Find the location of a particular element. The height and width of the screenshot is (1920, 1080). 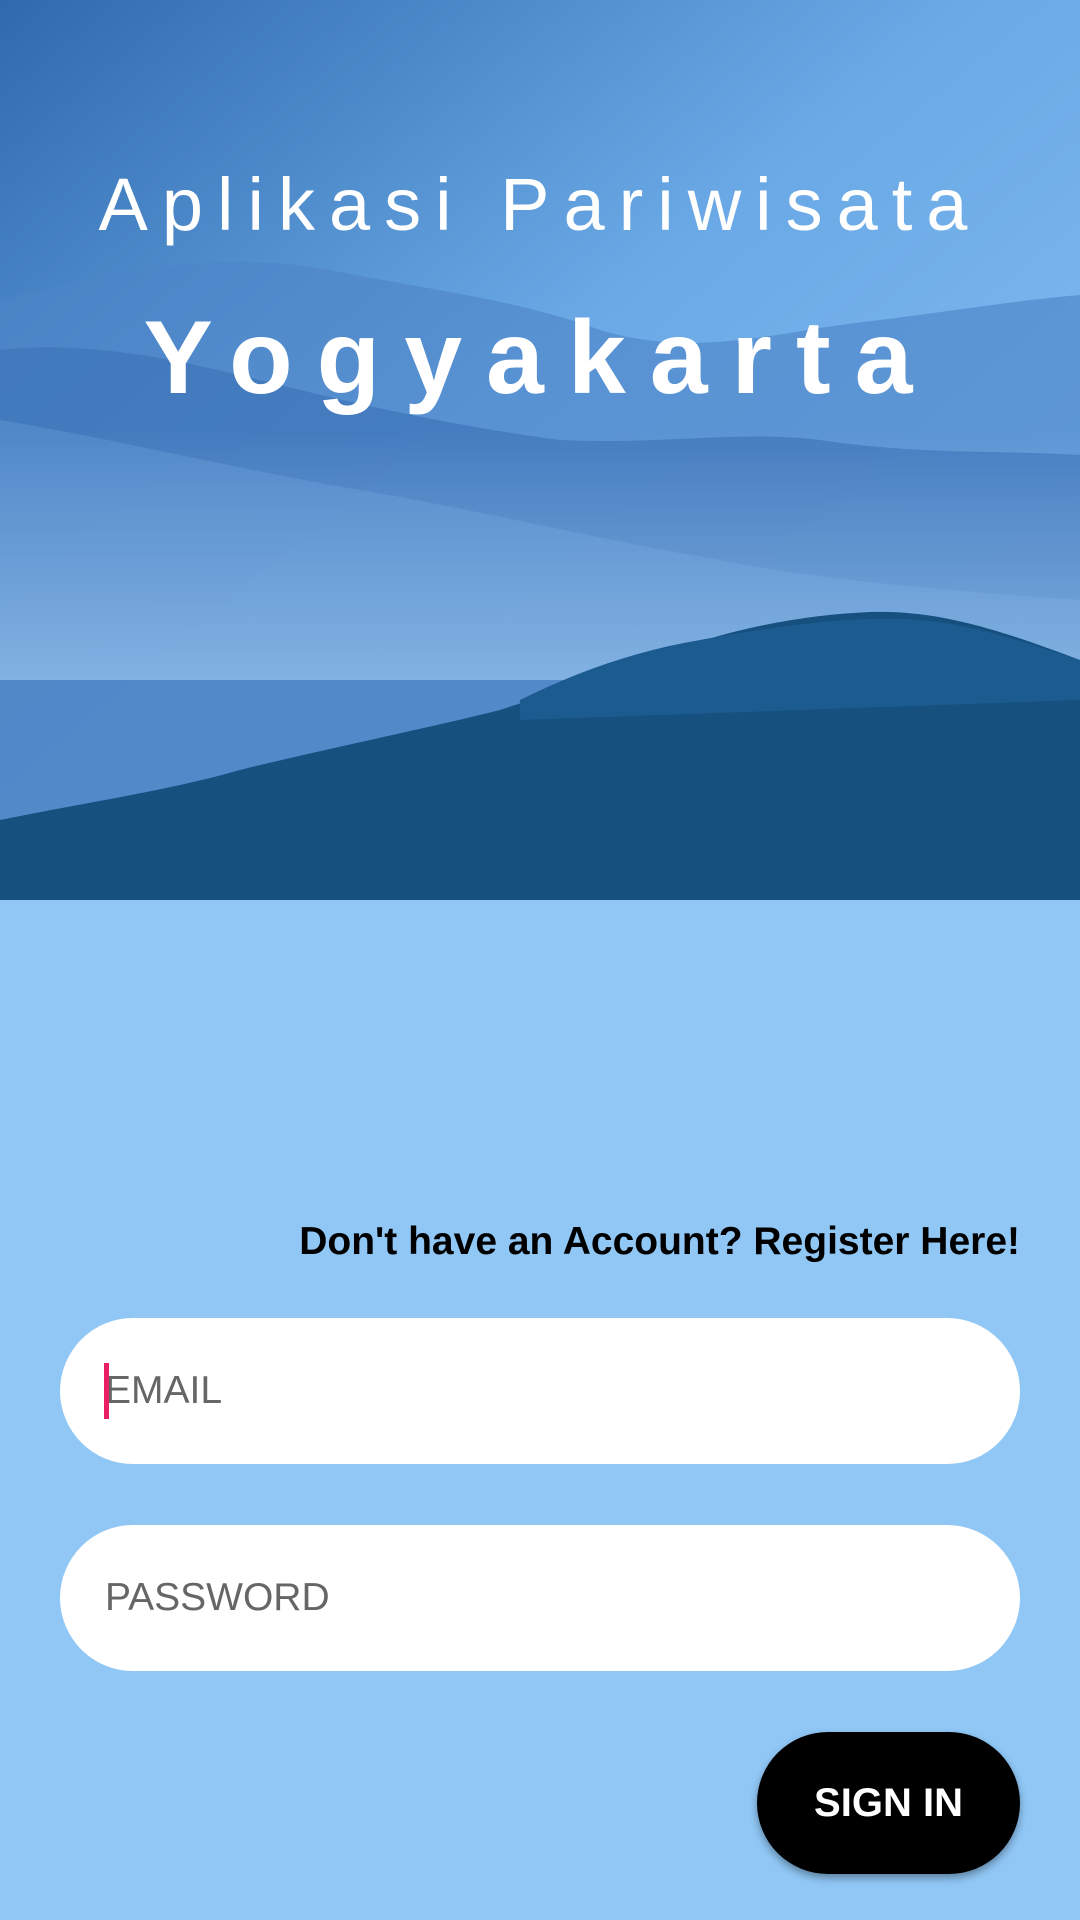

password-input is located at coordinates (535, 1598).